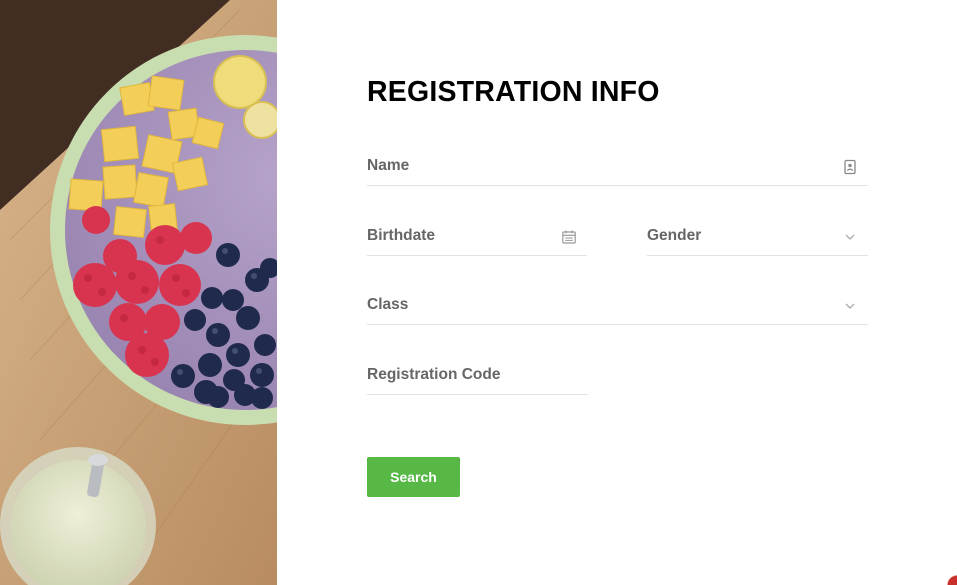  I want to click on class-select-label: Class, so click(388, 304).